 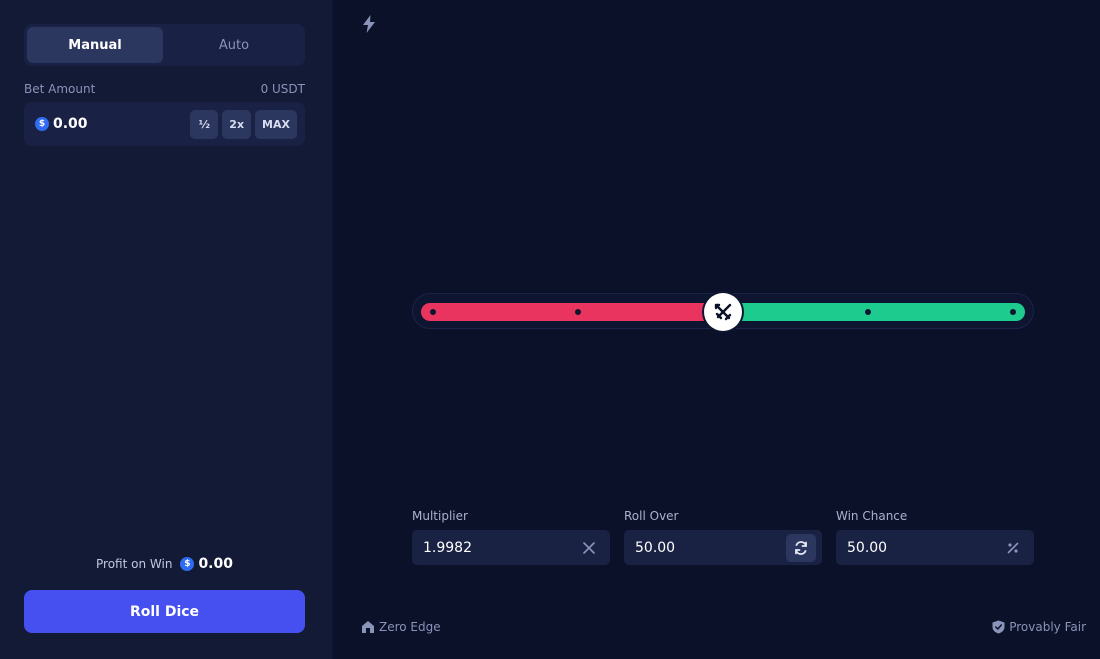 I want to click on percent-icon, so click(x=1013, y=547).